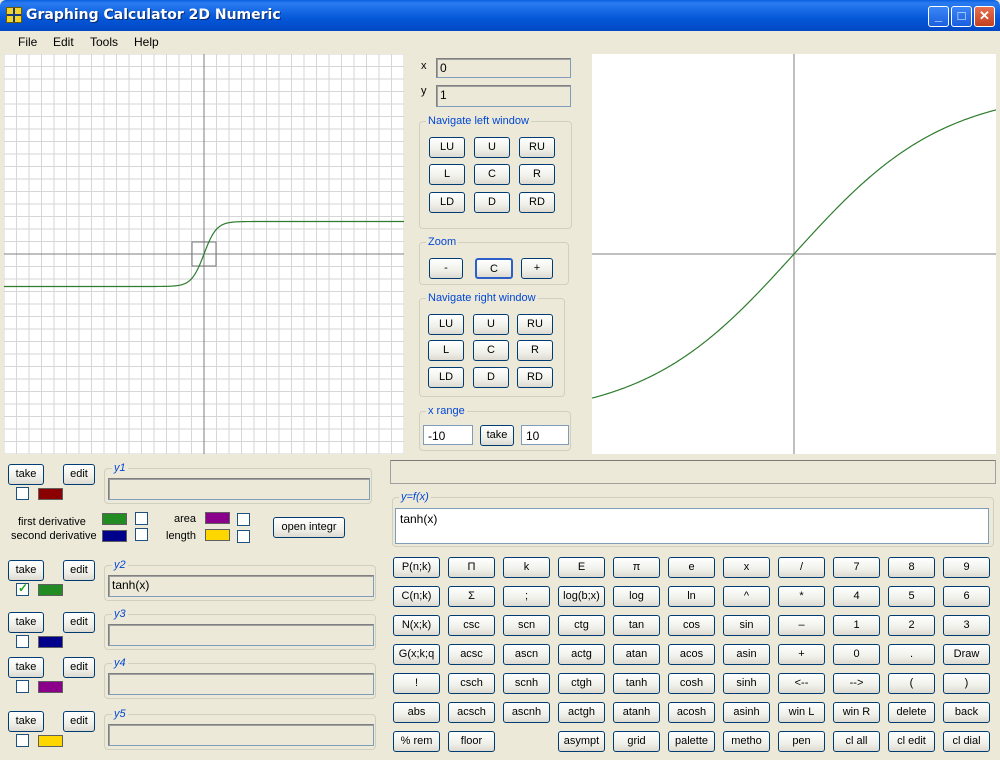  What do you see at coordinates (856, 712) in the screenshot?
I see `key-win-r-button: win R` at bounding box center [856, 712].